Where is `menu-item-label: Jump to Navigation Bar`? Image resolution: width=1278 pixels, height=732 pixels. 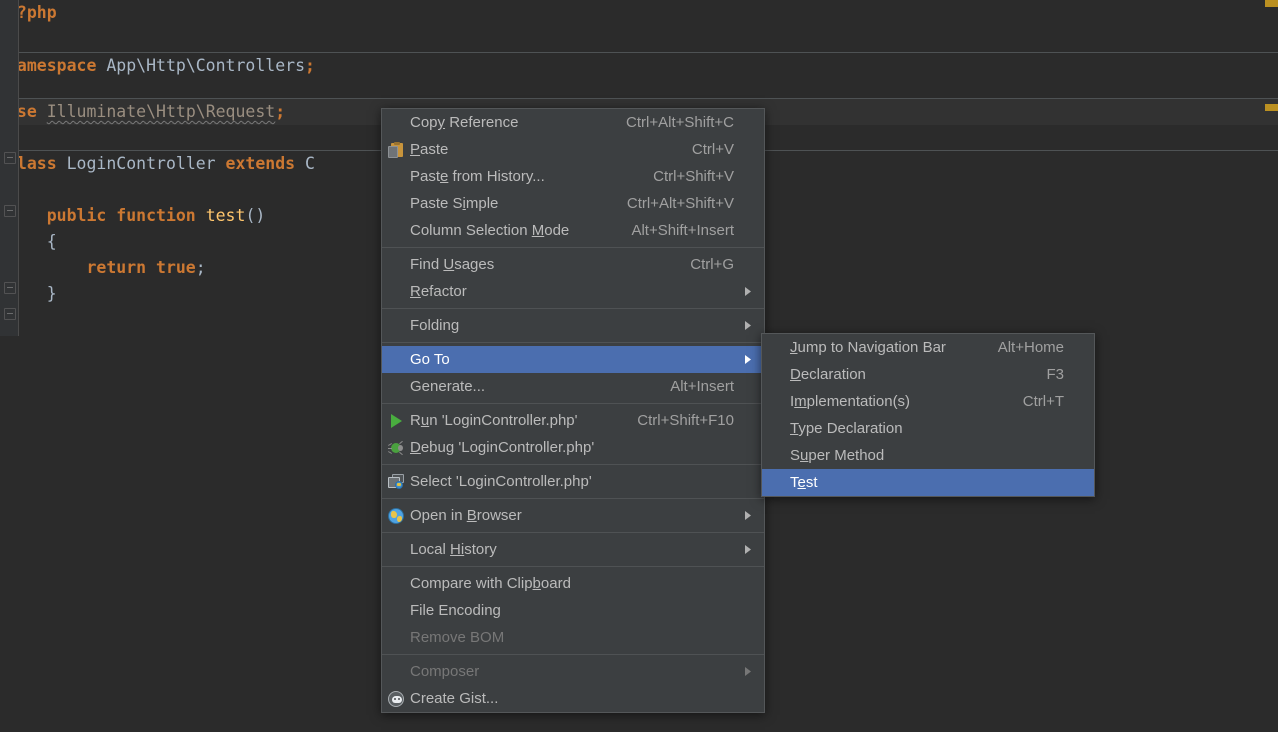 menu-item-label: Jump to Navigation Bar is located at coordinates (868, 347).